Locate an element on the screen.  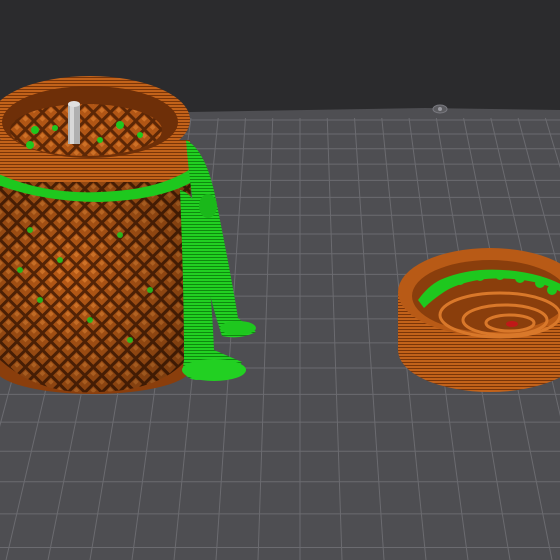
printed-lid is located at coordinates (479, 320).